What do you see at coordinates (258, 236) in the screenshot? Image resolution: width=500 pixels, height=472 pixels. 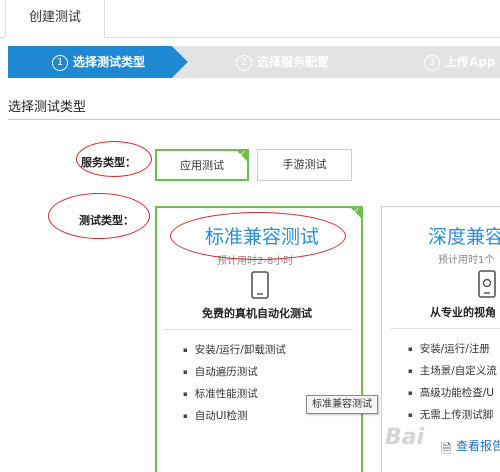 I see `annotation-ellipse-card-title` at bounding box center [258, 236].